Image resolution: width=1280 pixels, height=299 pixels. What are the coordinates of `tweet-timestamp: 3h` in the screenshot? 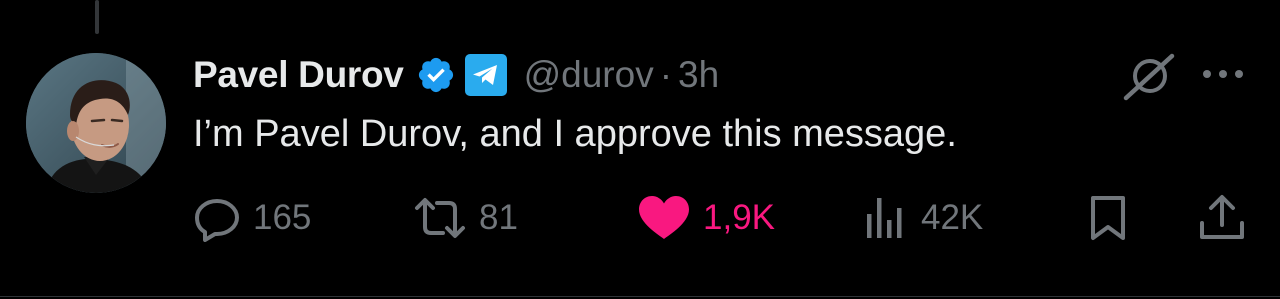 It's located at (698, 75).